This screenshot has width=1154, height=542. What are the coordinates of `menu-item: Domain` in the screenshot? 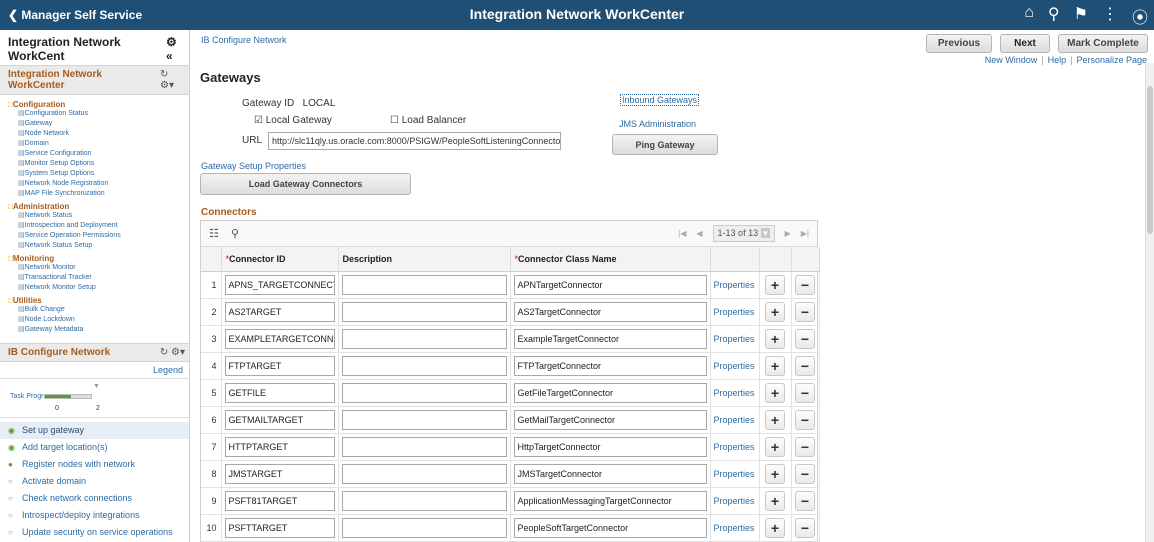 It's located at (98, 144).